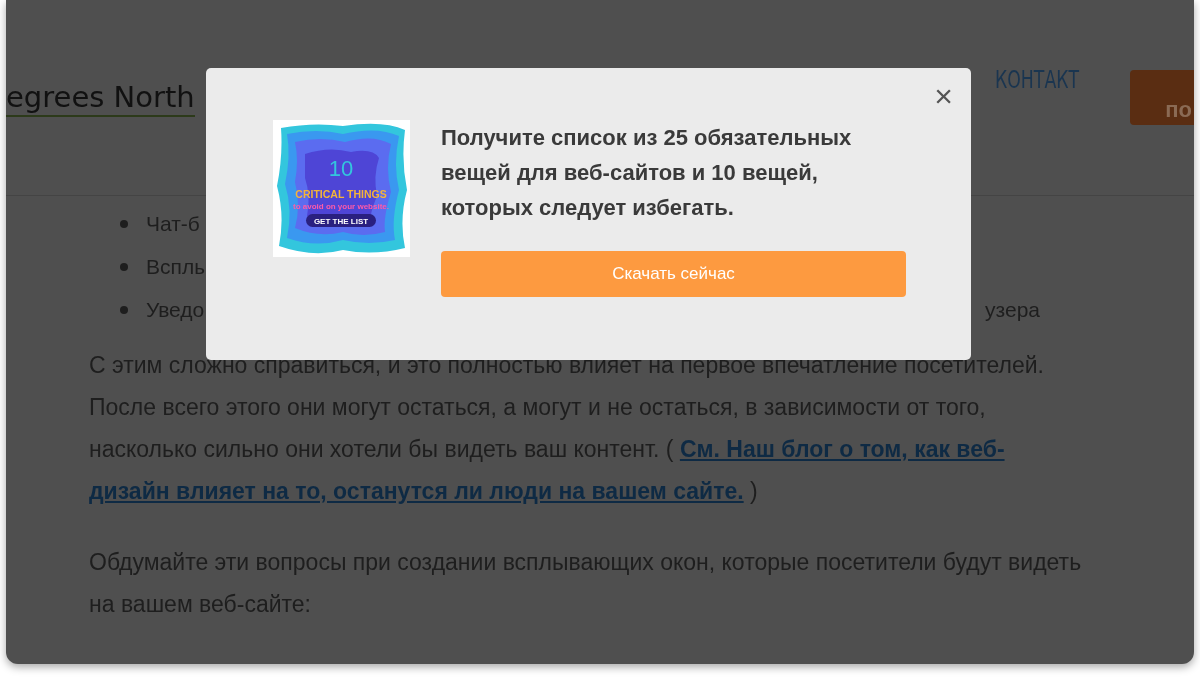 This screenshot has width=1200, height=677. I want to click on popup-heading: Получите список из 25 обязательных вещей для веб-сайтов и 10 вещей, которых следует избегать., so click(647, 173).